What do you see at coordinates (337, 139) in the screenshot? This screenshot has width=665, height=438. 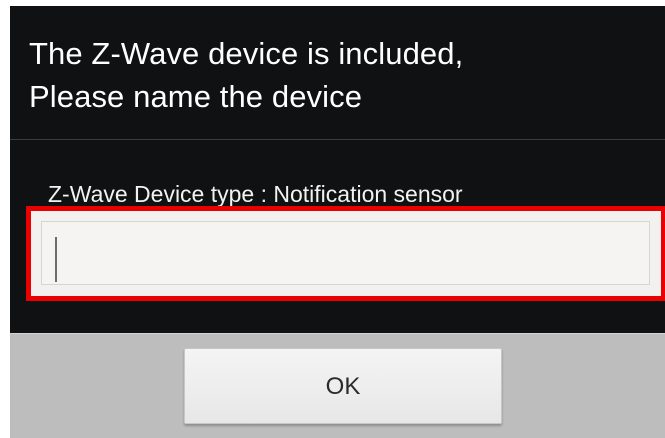 I see `title-divider` at bounding box center [337, 139].